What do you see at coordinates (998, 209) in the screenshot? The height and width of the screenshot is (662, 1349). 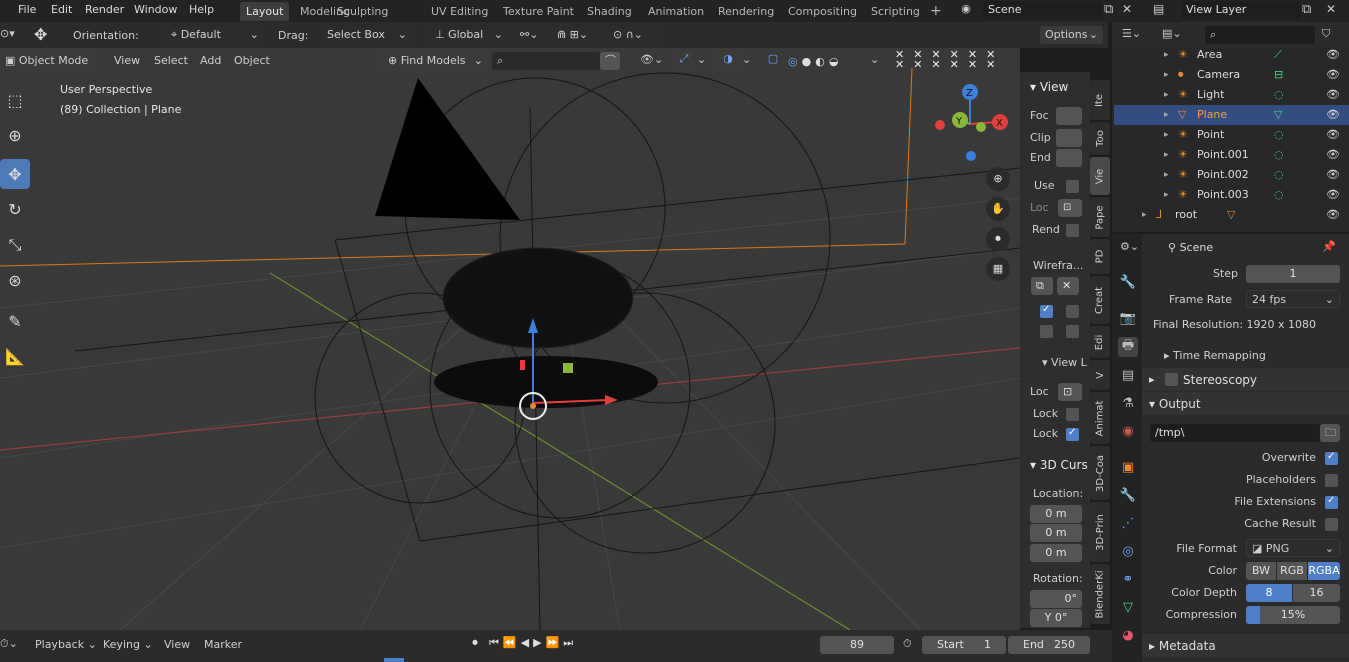 I see `pan-hand-icon: ✋` at bounding box center [998, 209].